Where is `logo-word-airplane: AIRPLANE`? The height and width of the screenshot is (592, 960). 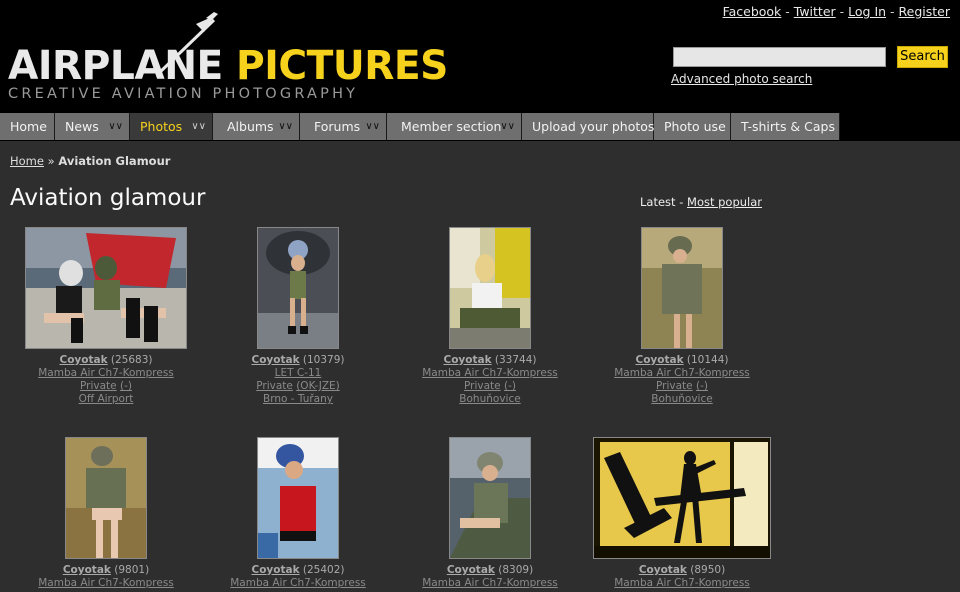
logo-word-airplane: AIRPLANE is located at coordinates (115, 66).